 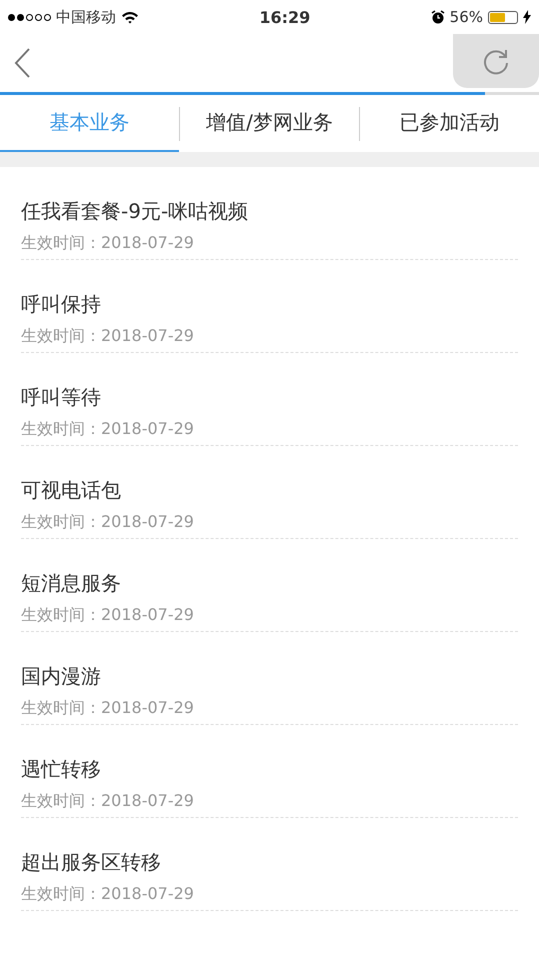 What do you see at coordinates (29, 17) in the screenshot?
I see `signal-icon` at bounding box center [29, 17].